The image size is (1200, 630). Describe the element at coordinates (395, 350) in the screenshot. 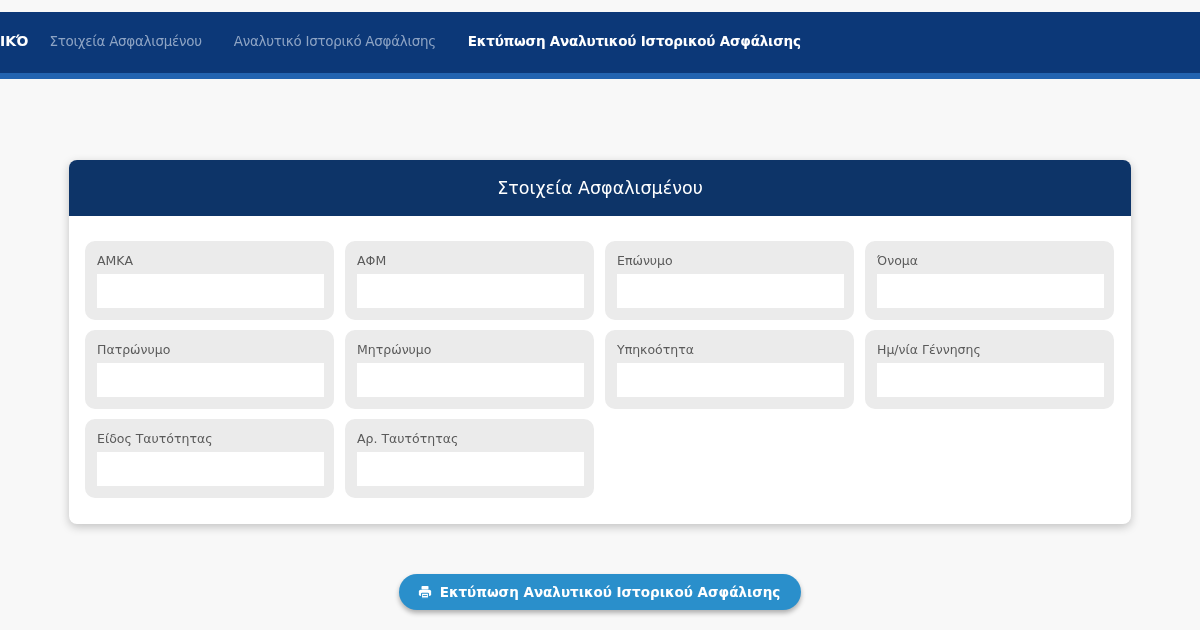

I see `field-label: Μητρώνυμο` at that location.